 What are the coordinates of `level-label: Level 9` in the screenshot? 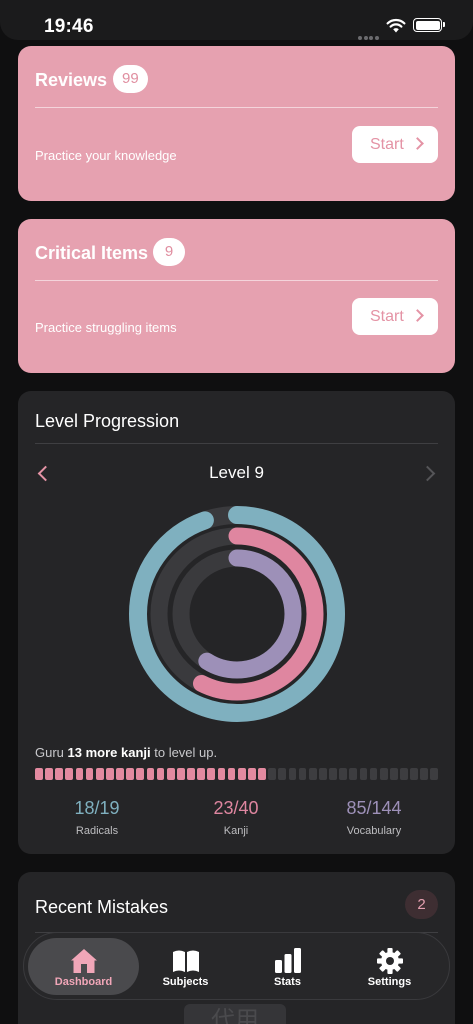 It's located at (236, 472).